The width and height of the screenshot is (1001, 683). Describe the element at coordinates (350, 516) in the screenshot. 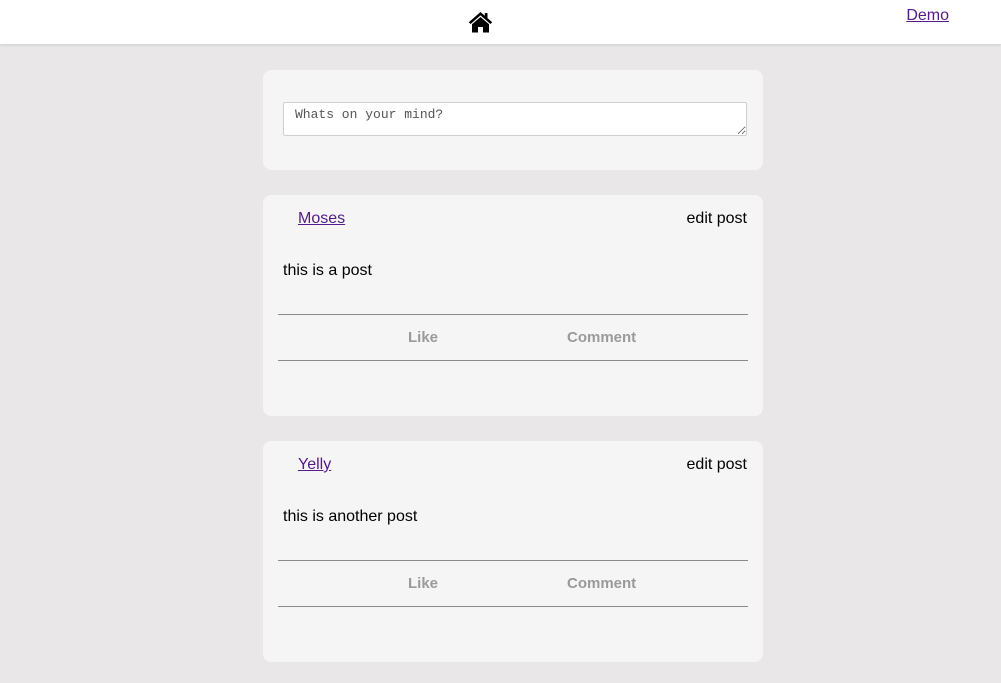

I see `post-text: this is another post` at that location.